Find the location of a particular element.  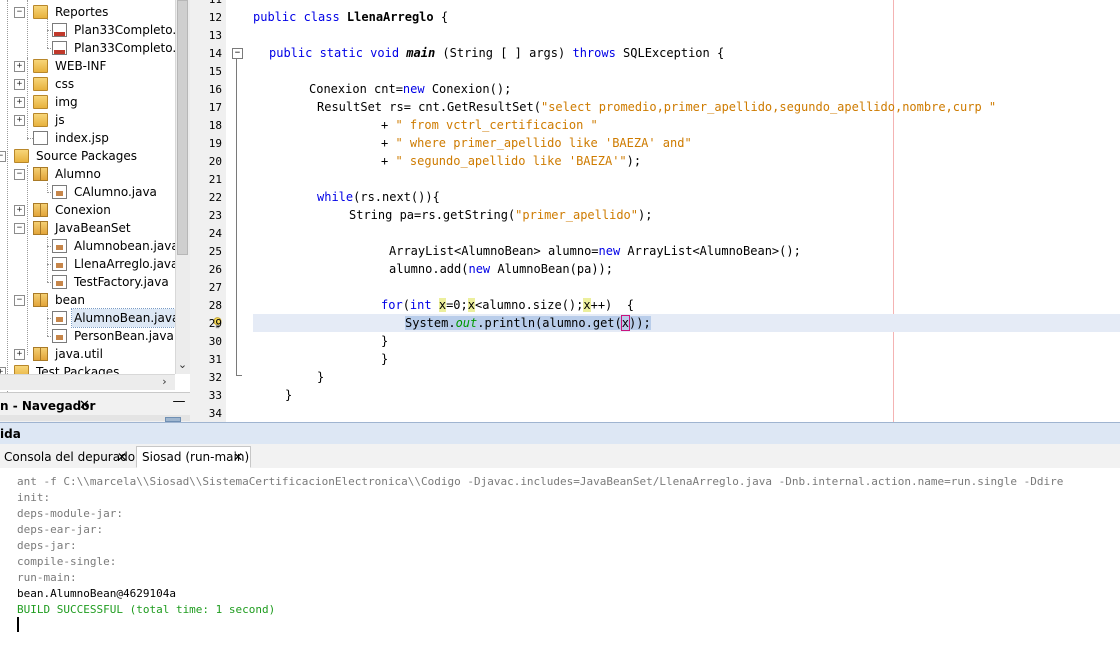

fold-toggle: − is located at coordinates (237, 53).